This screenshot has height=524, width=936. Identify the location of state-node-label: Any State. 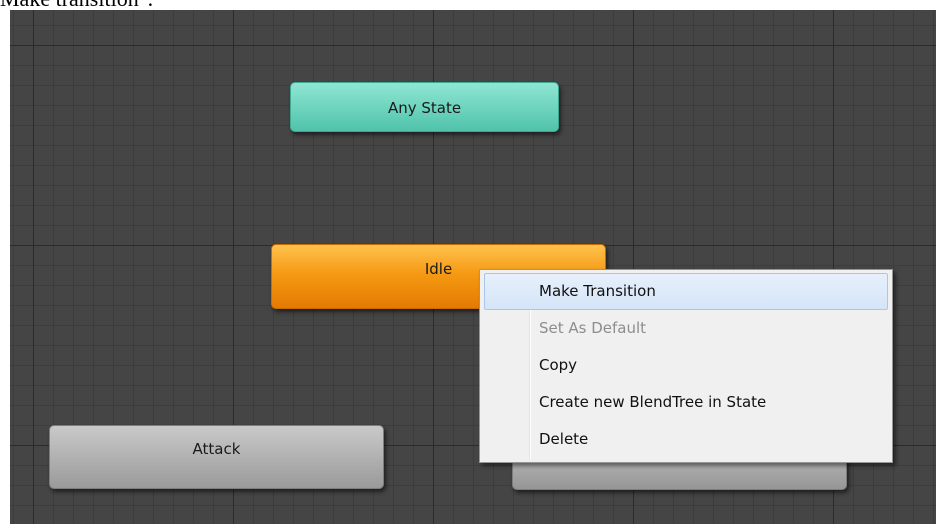
(424, 108).